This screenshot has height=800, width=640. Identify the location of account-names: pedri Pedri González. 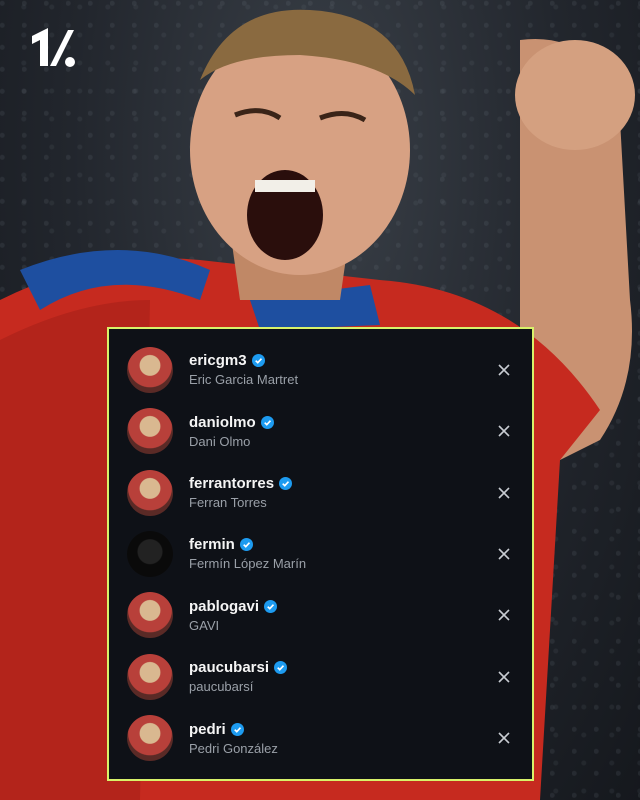
(341, 738).